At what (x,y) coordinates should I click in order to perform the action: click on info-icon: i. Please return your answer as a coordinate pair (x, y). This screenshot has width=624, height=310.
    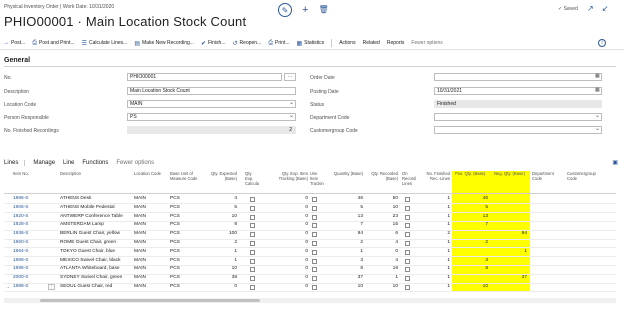
    Looking at the image, I should click on (602, 43).